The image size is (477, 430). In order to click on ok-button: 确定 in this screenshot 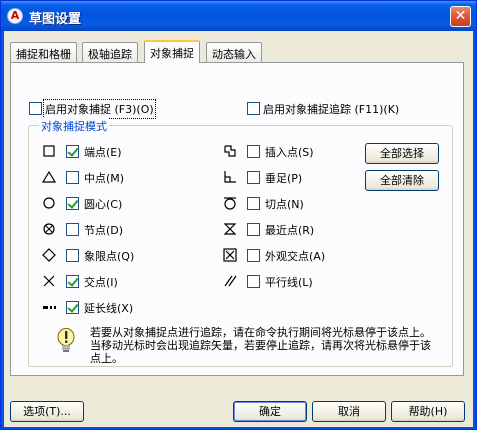, I will do `click(270, 411)`.